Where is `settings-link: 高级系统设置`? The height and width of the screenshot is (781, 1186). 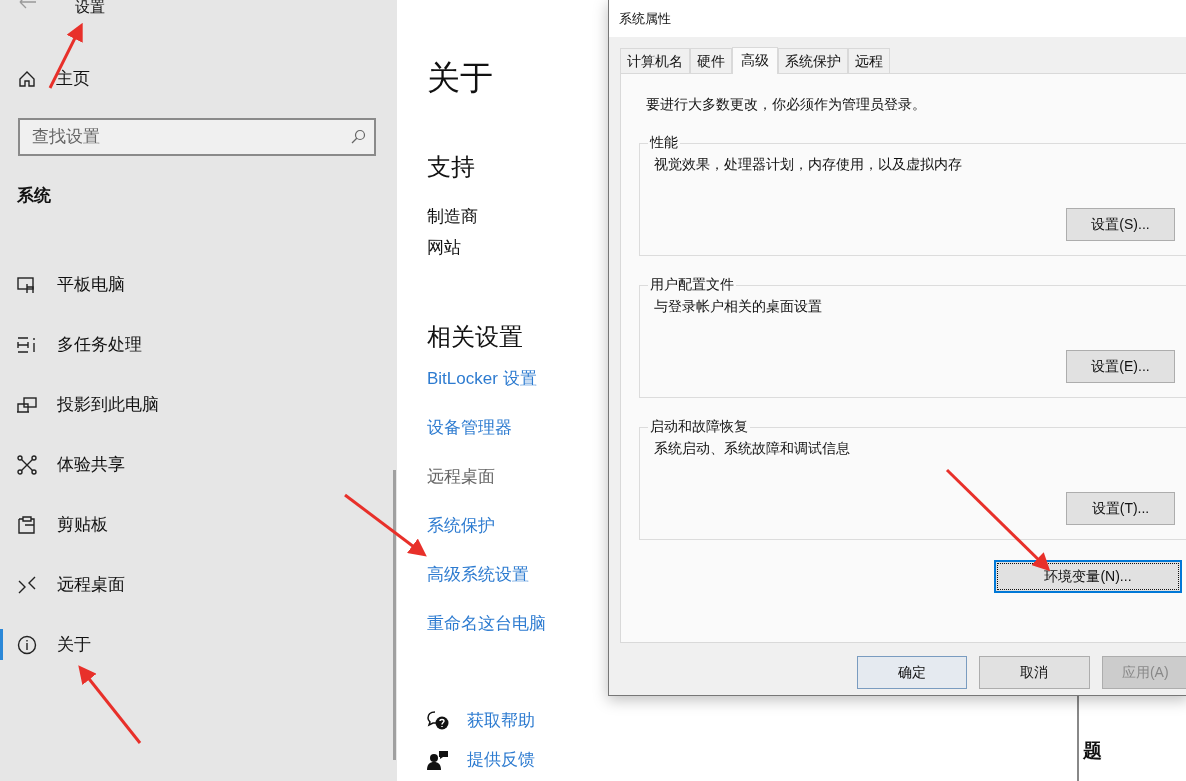 settings-link: 高级系统设置 is located at coordinates (478, 574).